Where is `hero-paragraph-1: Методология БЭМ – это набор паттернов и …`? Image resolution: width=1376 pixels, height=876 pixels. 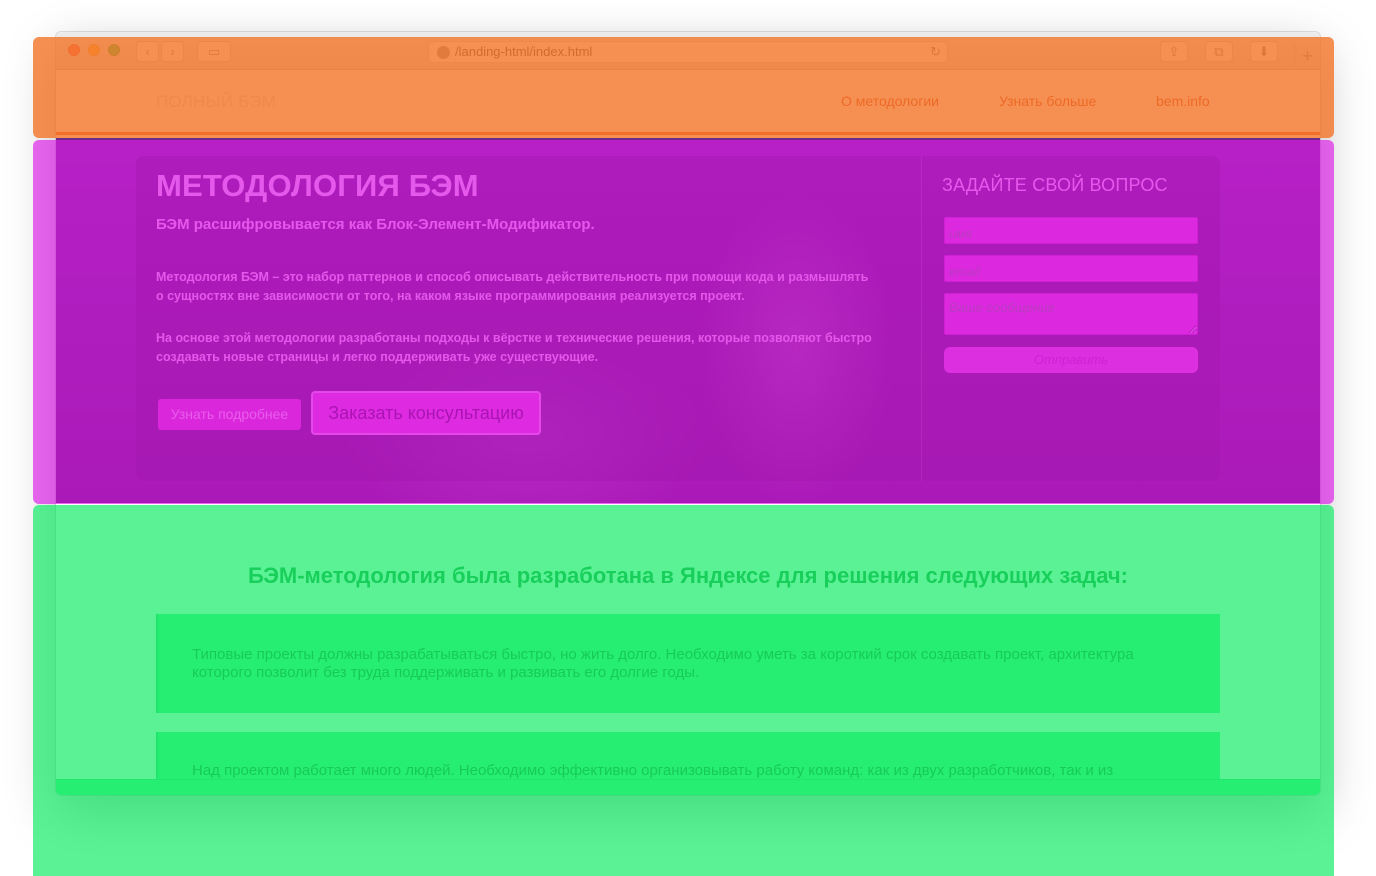 hero-paragraph-1: Методология БЭМ – это набор паттернов и … is located at coordinates (512, 286).